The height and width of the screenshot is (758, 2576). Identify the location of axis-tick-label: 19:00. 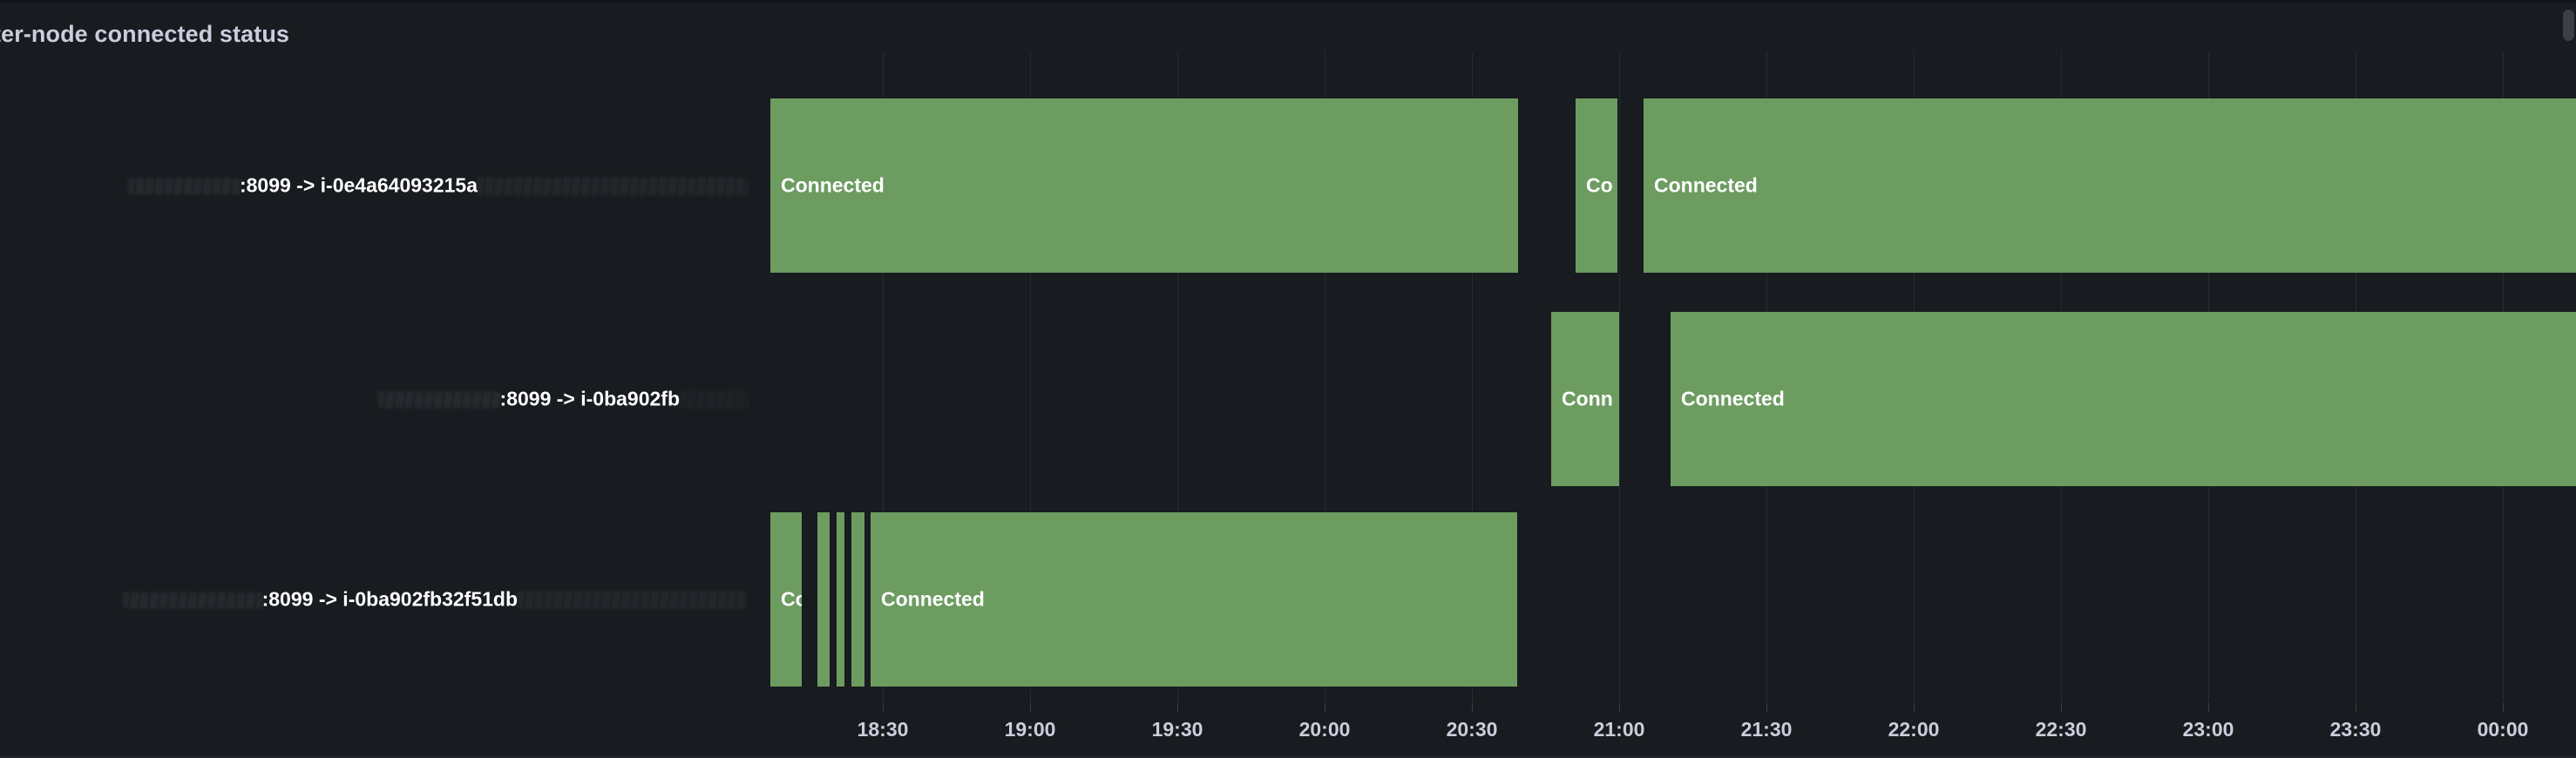
(1030, 730).